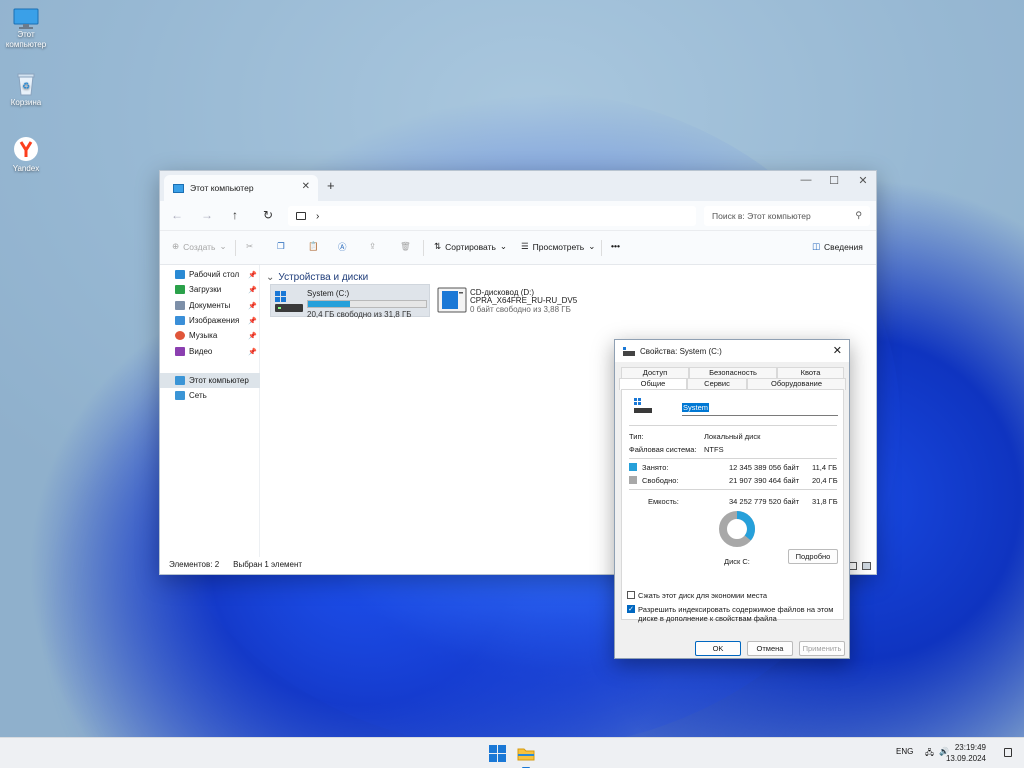  Describe the element at coordinates (707, 618) in the screenshot. I see `index-label-line2: диске в дополнение к свойствам файла` at that location.